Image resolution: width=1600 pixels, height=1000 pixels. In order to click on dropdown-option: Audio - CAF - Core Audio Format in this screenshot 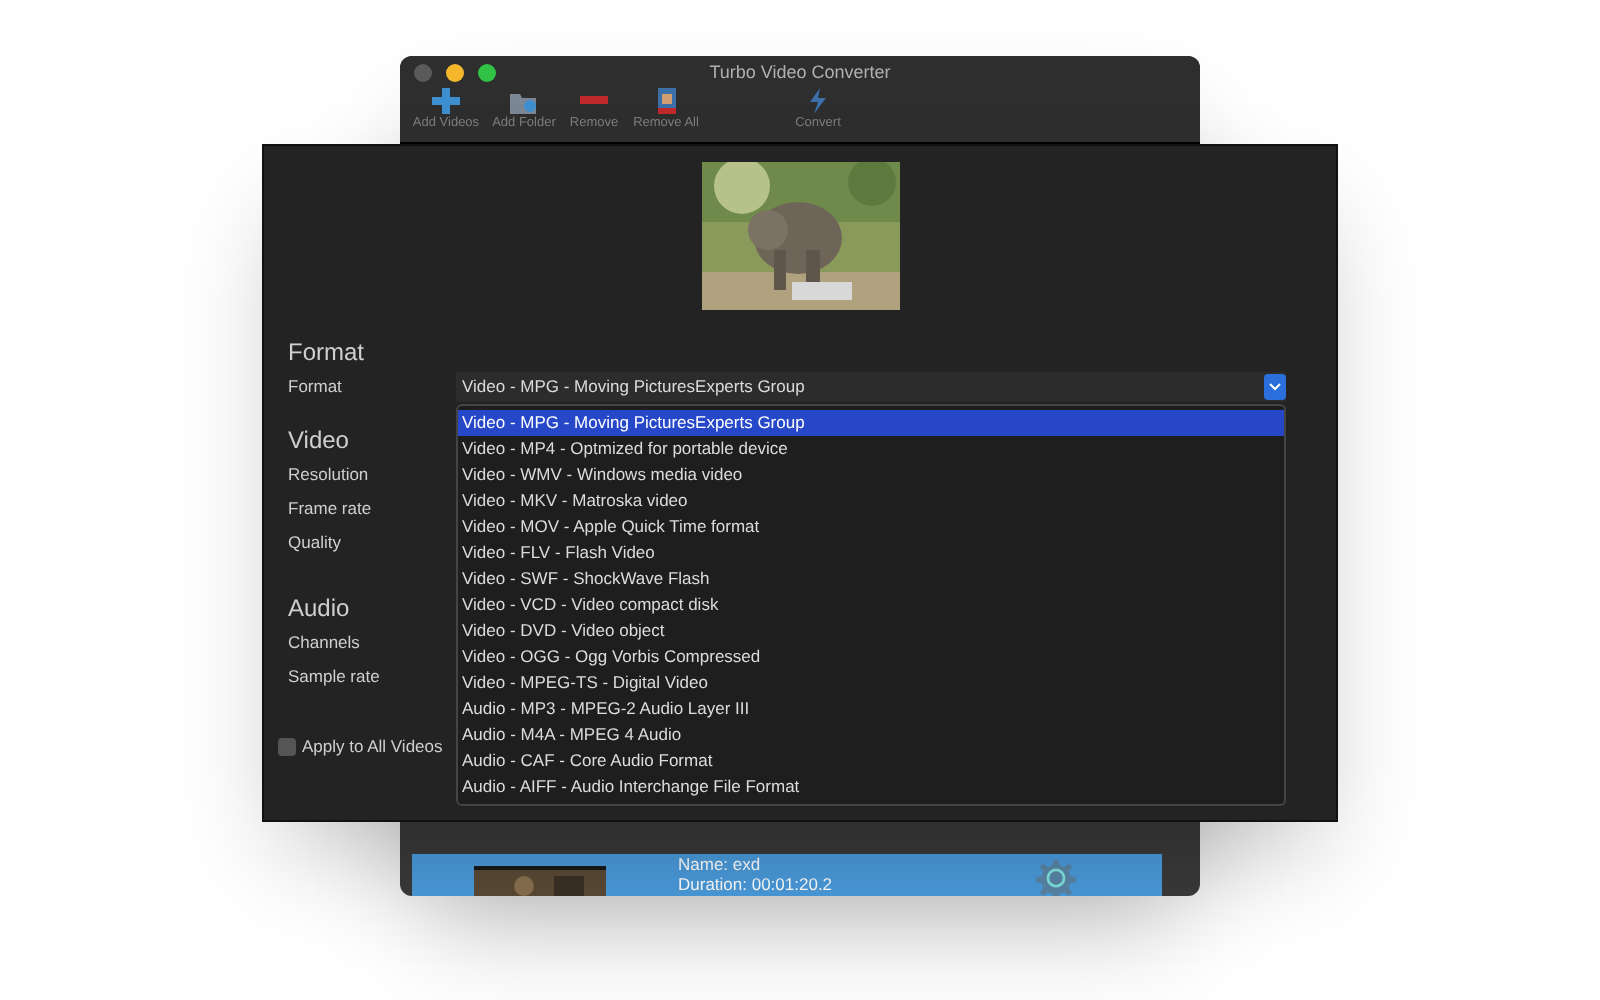, I will do `click(871, 761)`.